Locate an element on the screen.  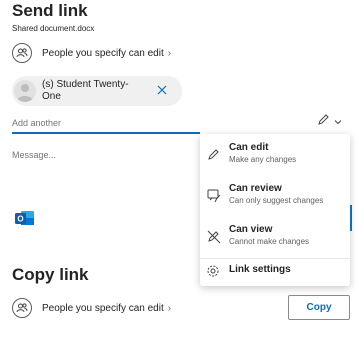
recipient-name-line1: (s) Student Twenty- is located at coordinates (85, 84).